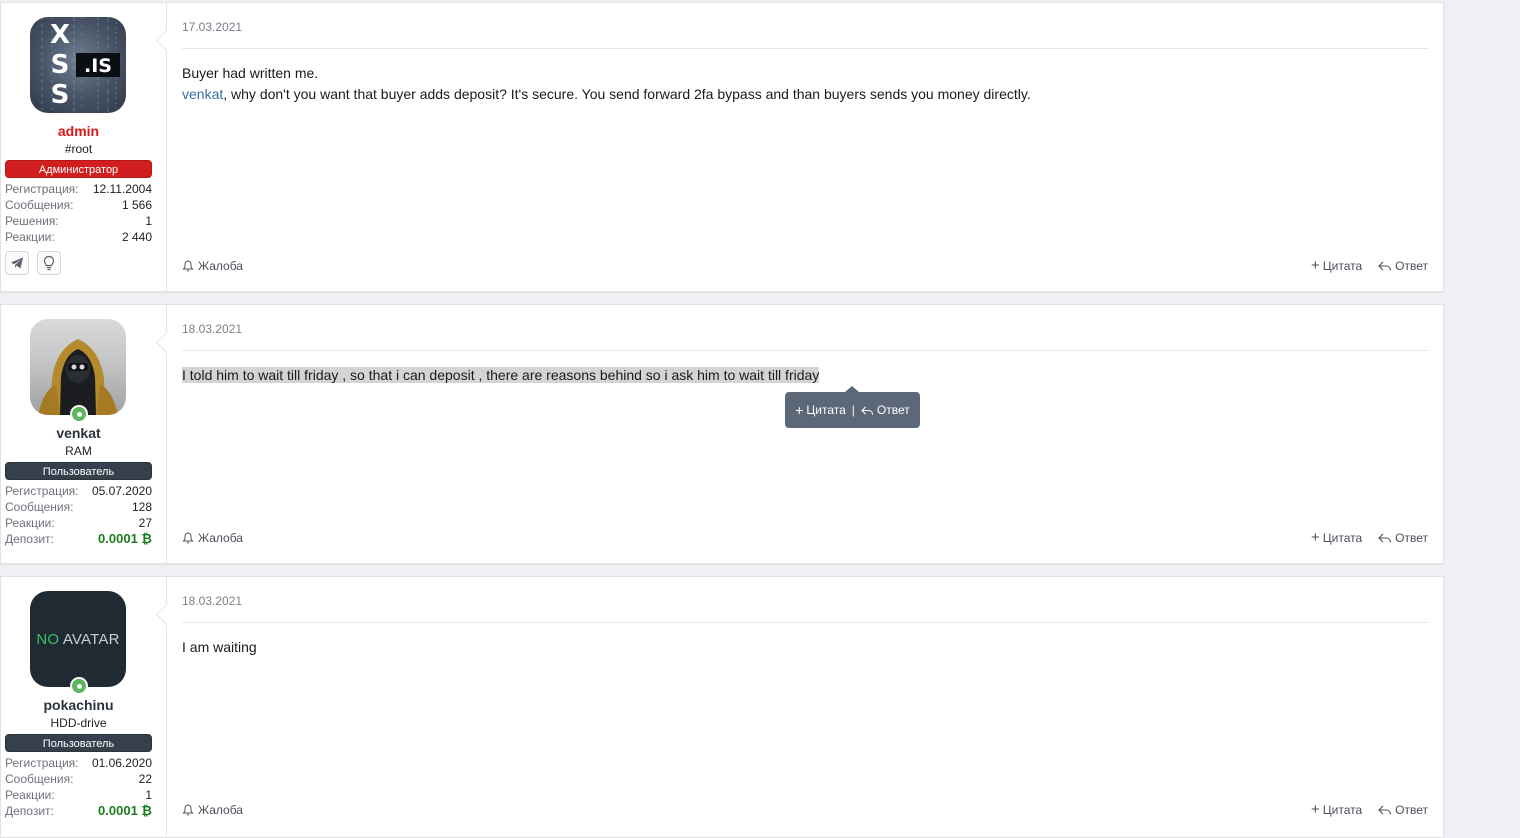  I want to click on tooltip-quote-button: + Цитата, so click(820, 410).